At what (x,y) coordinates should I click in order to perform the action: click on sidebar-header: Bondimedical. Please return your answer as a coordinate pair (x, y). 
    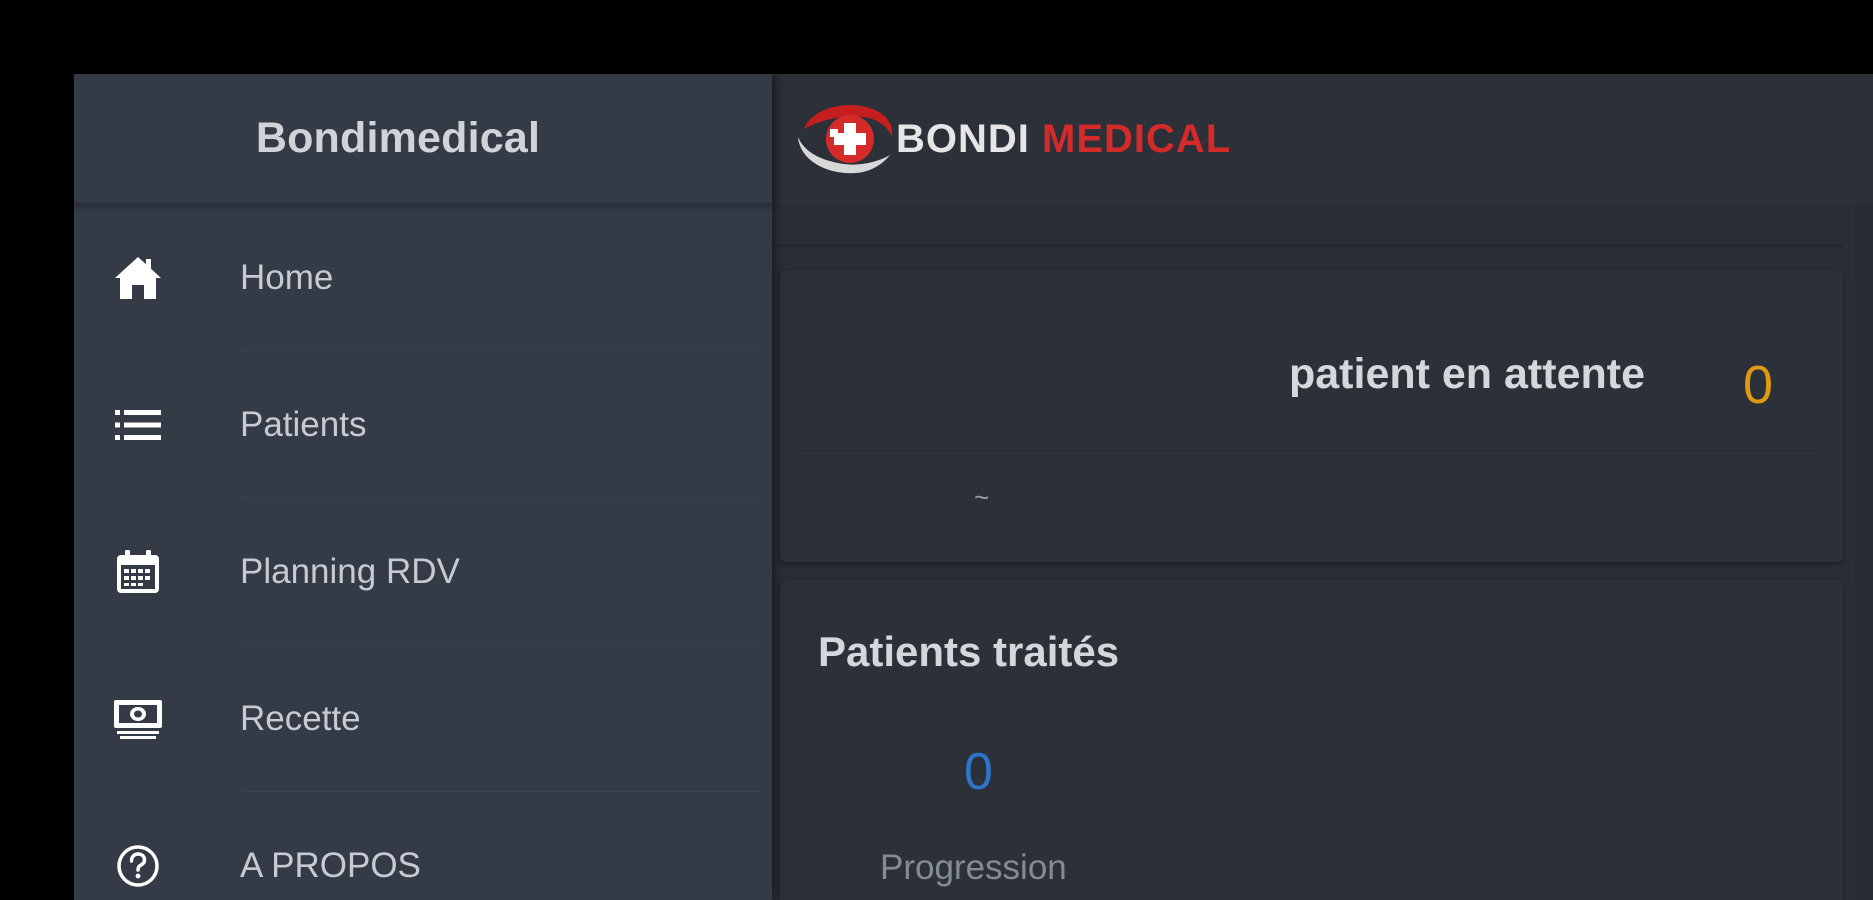
    Looking at the image, I should click on (423, 139).